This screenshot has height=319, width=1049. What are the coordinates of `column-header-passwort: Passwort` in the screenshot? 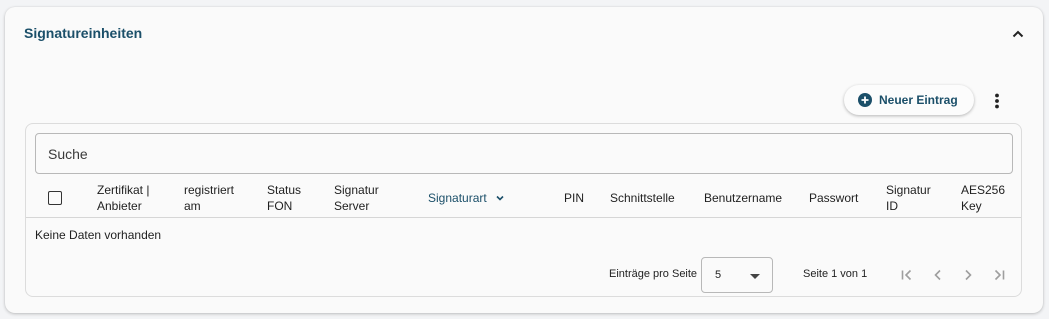 It's located at (833, 198).